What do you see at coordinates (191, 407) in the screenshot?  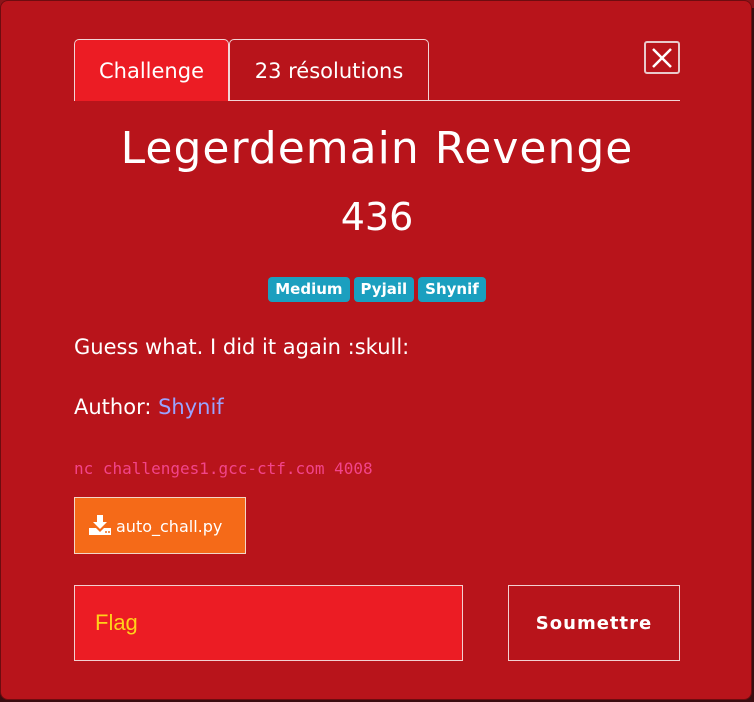 I see `author-link: Shynif` at bounding box center [191, 407].